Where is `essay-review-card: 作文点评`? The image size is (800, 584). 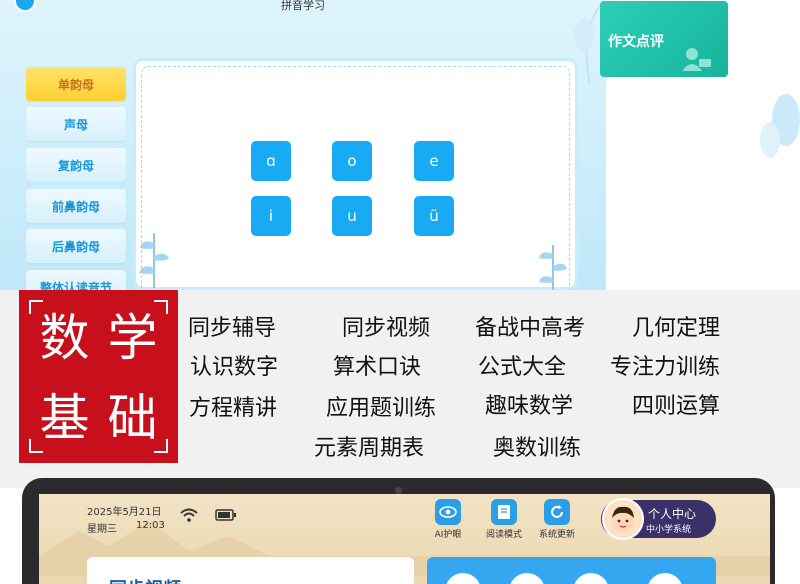 essay-review-card: 作文点评 is located at coordinates (664, 39).